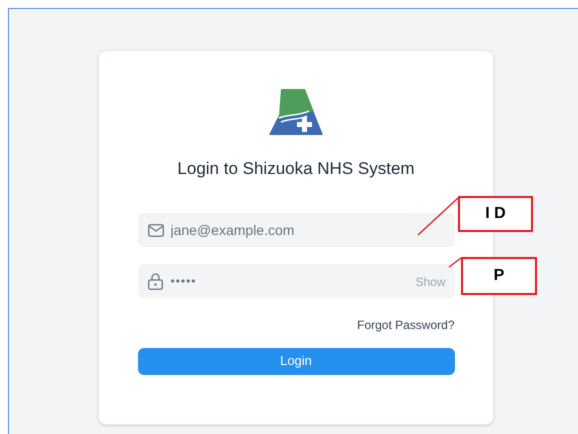 This screenshot has width=578, height=434. Describe the element at coordinates (296, 169) in the screenshot. I see `login-title: Login to Shizuoka NHS System` at that location.